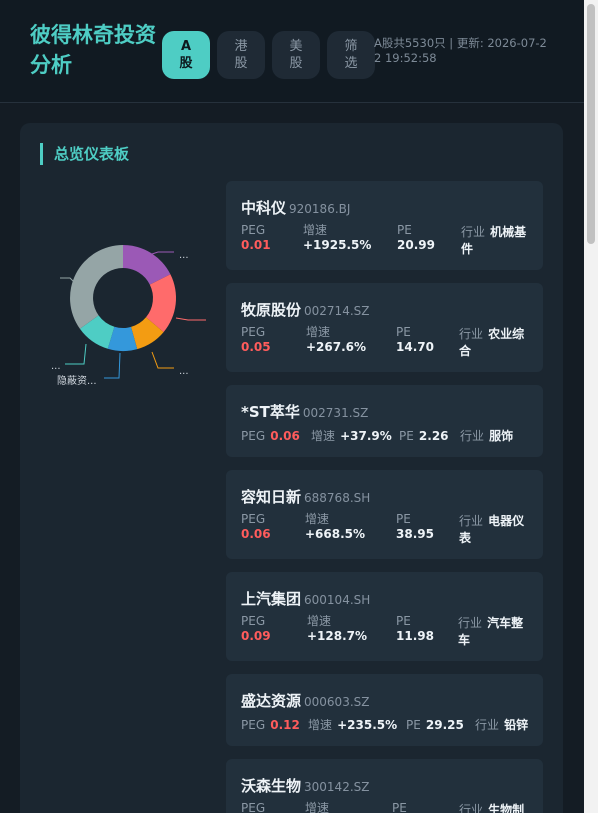 Image resolution: width=598 pixels, height=813 pixels. I want to click on pe-value: 14.70, so click(415, 347).